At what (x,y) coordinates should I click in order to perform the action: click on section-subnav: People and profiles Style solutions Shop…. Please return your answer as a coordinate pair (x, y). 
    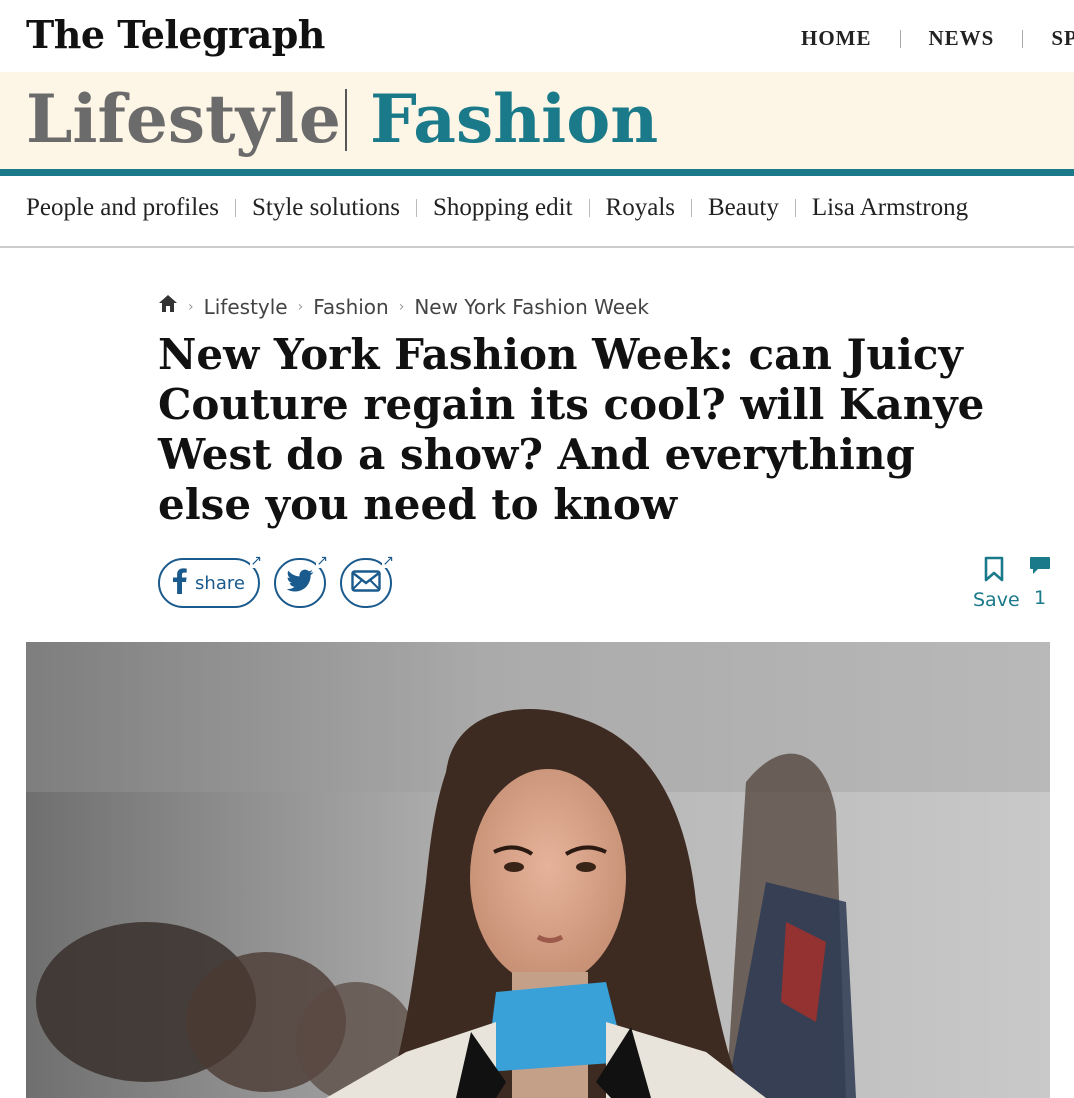
    Looking at the image, I should click on (537, 212).